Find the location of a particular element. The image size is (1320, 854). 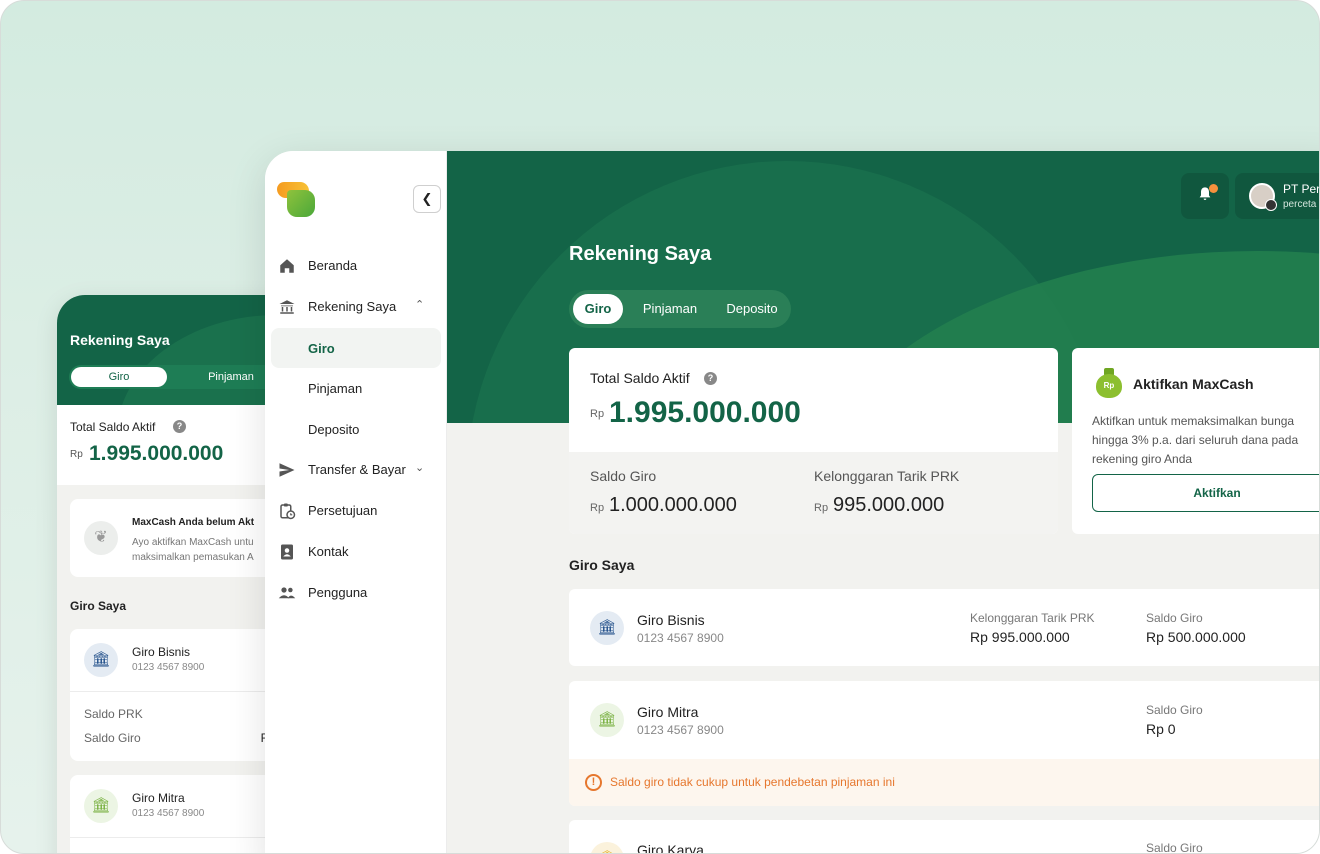

sidebar-item-label: Pengguna is located at coordinates (338, 592).